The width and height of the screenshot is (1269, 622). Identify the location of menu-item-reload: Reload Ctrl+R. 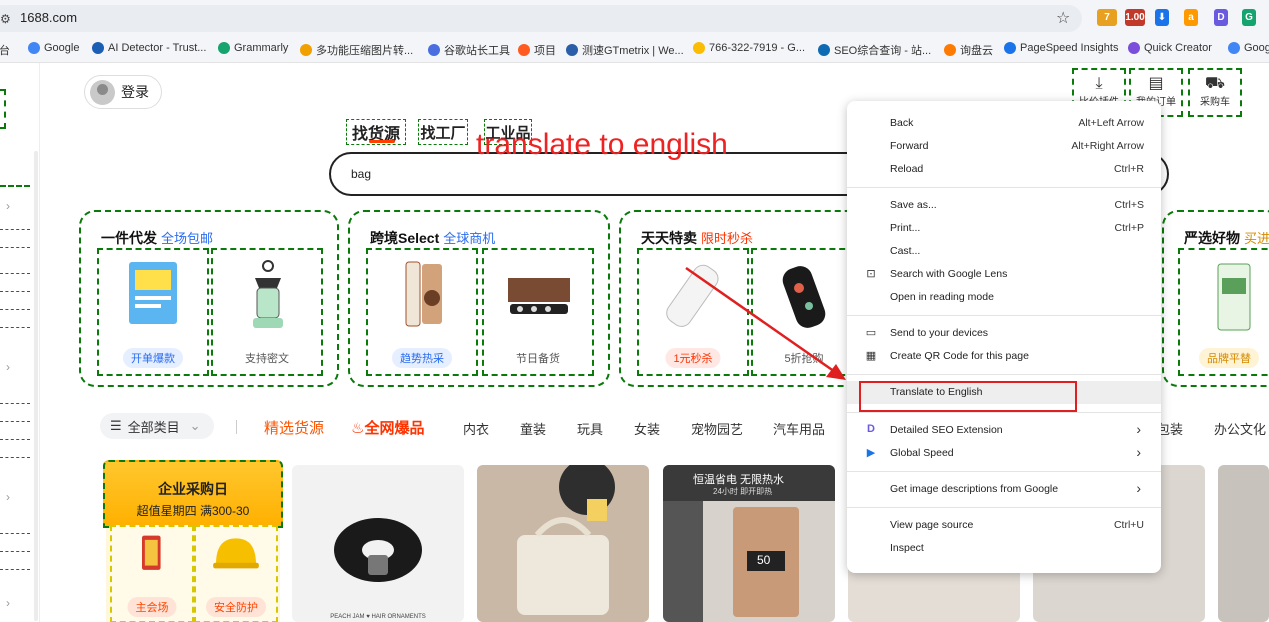
(1004, 169).